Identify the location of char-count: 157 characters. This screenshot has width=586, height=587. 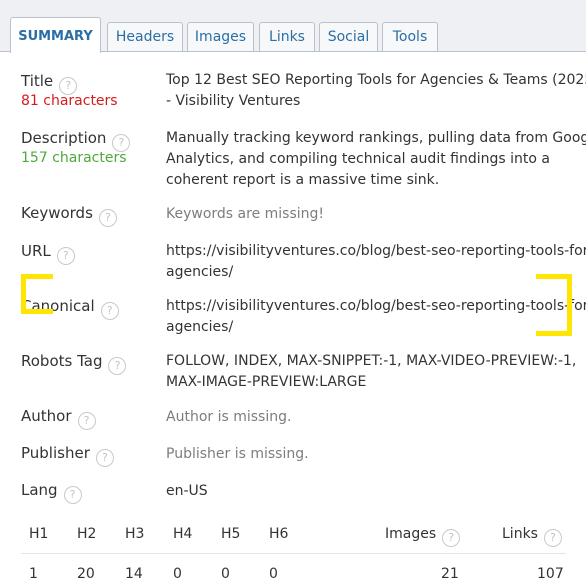
(74, 158).